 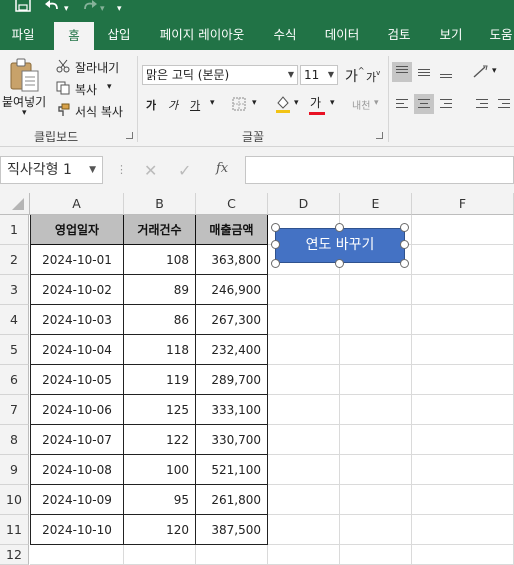 I want to click on table-cell: 2024-10-10, so click(x=77, y=530).